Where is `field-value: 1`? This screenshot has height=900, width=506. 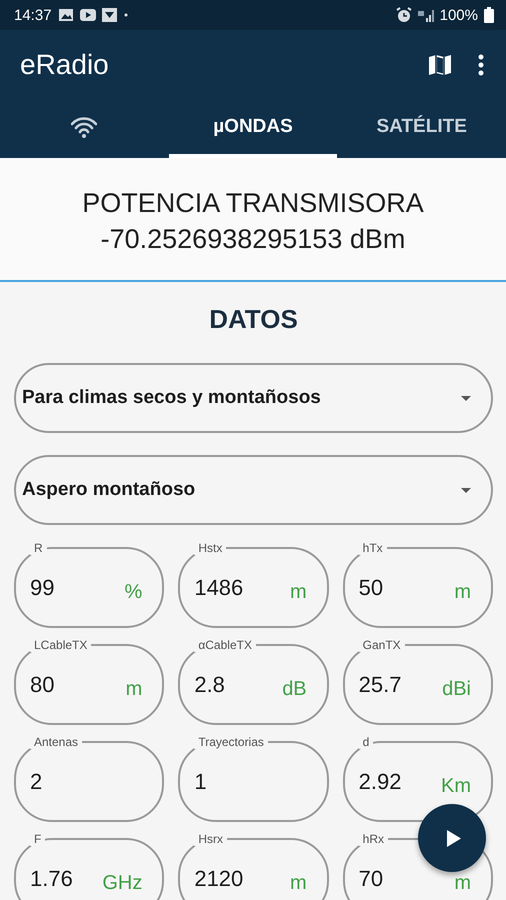
field-value: 1 is located at coordinates (201, 781).